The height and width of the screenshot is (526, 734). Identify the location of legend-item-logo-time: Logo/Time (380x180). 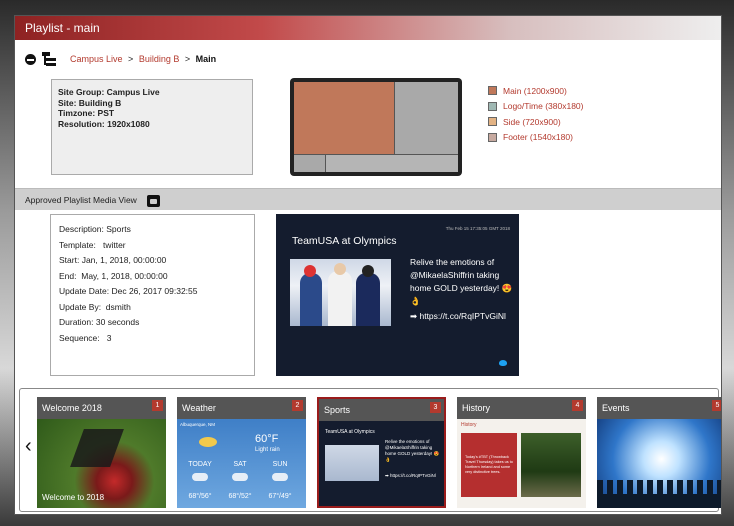
(535, 107).